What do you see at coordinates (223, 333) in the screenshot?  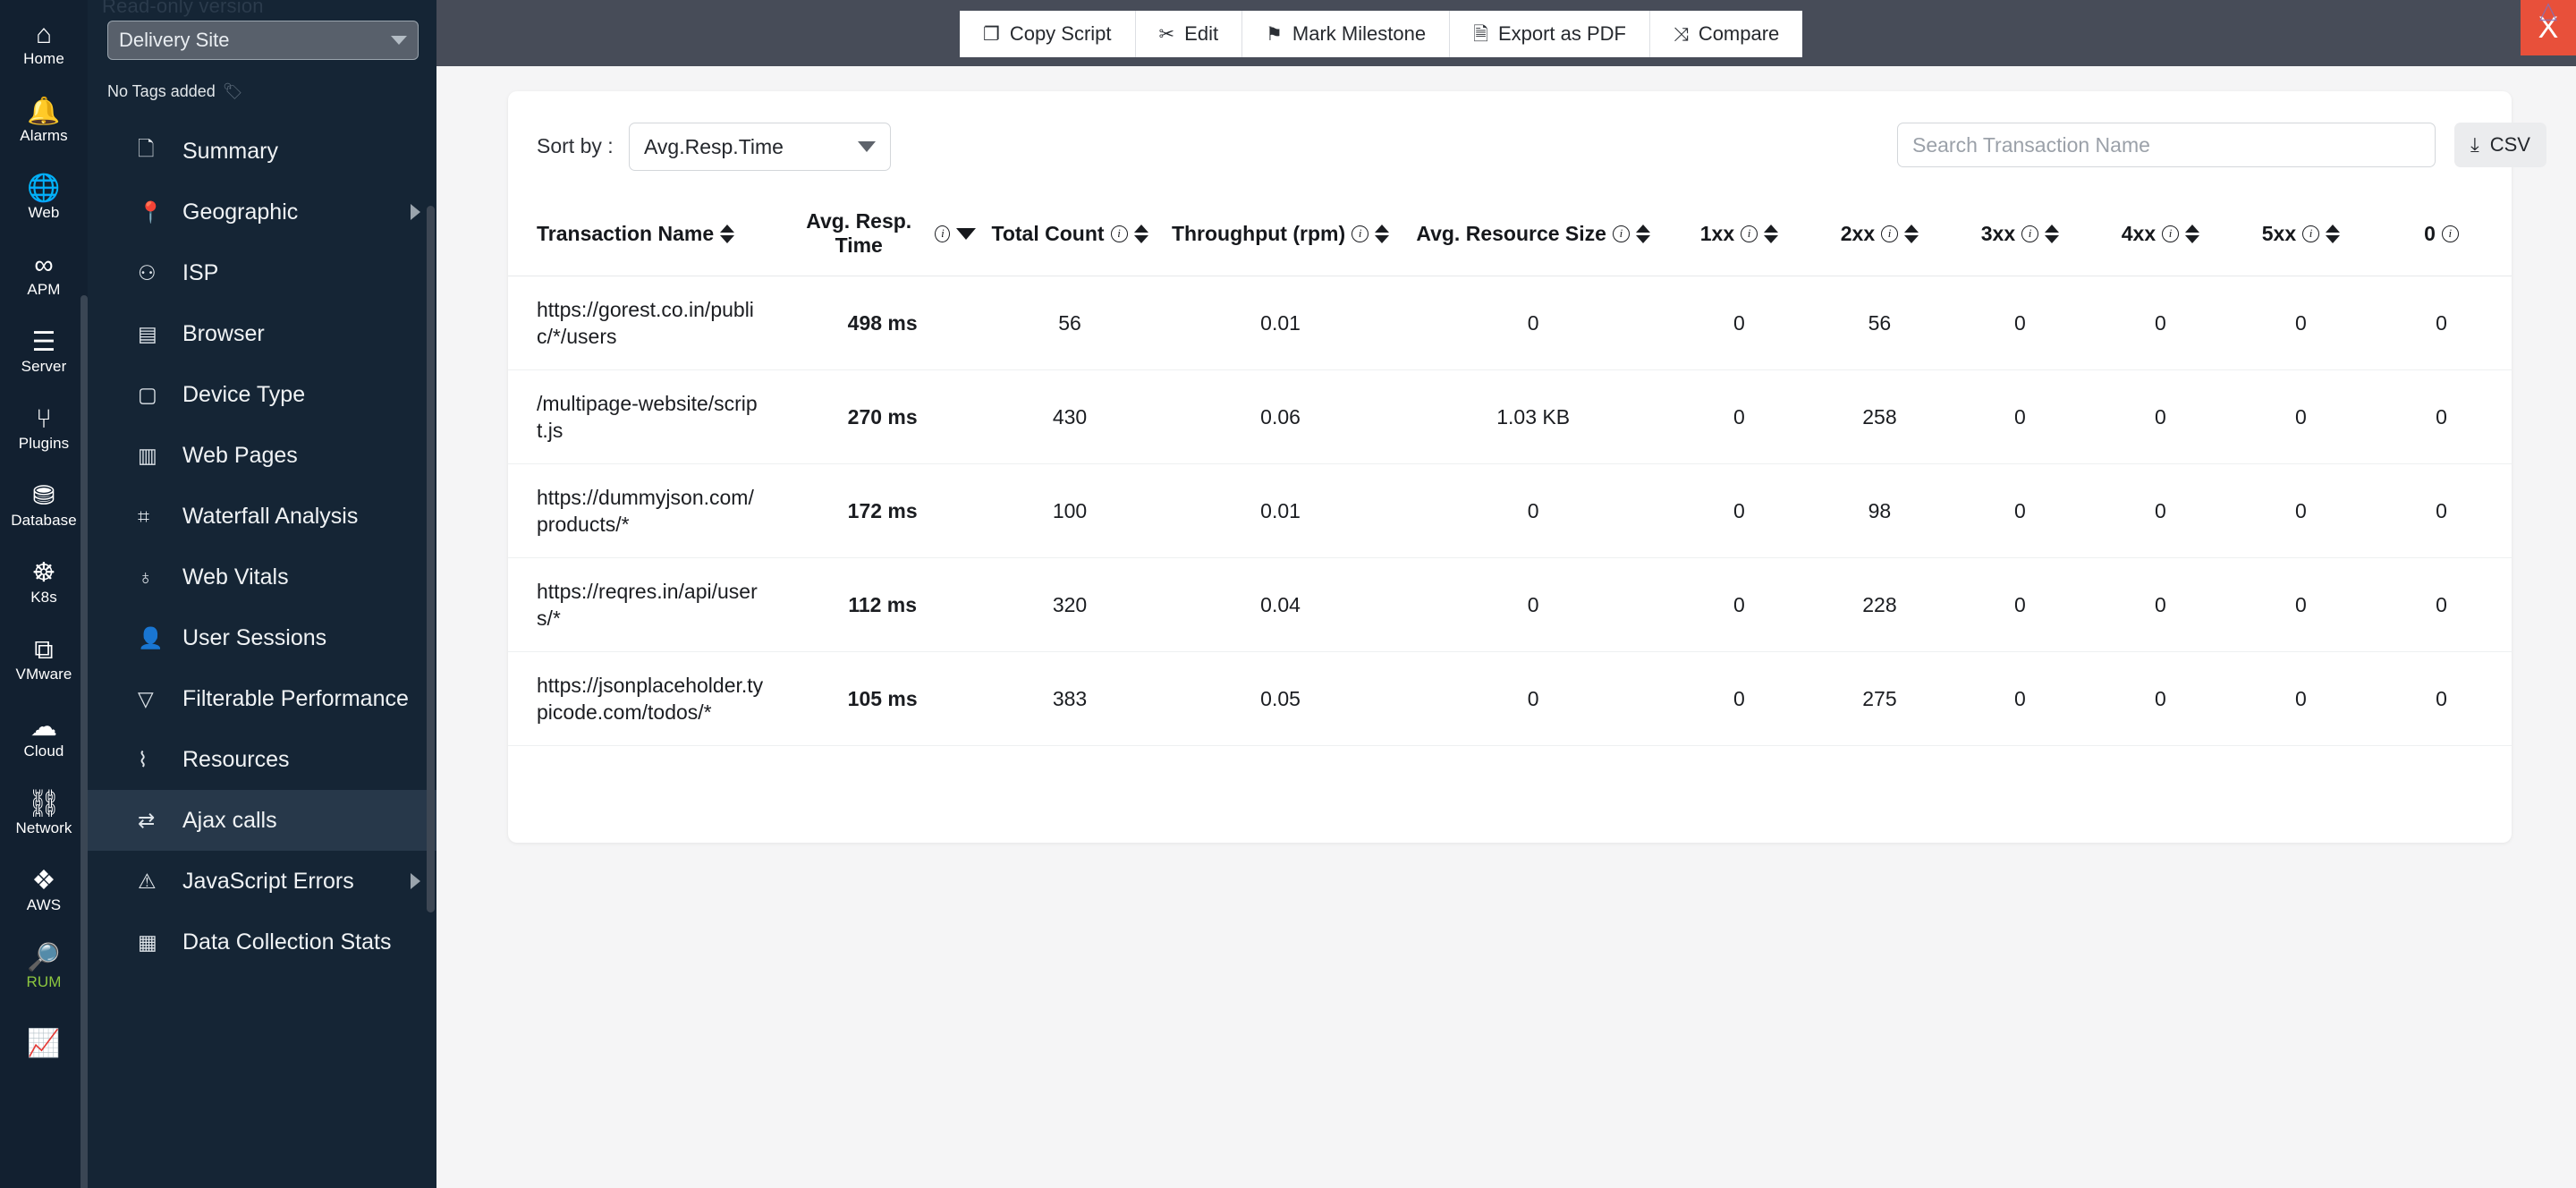 I see `nav-item-label: Browser` at bounding box center [223, 333].